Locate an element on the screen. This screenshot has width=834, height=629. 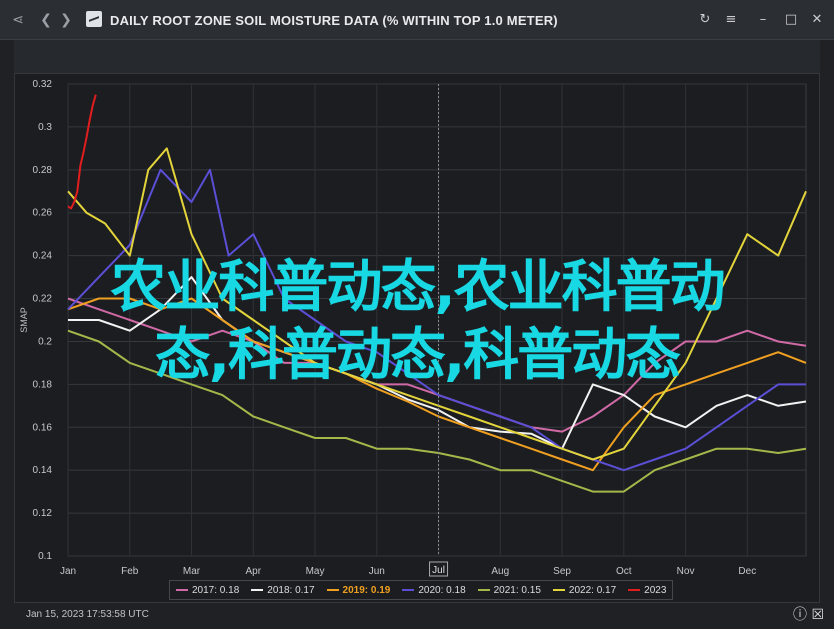
legend-label: 2019: 0.19 is located at coordinates (366, 590).